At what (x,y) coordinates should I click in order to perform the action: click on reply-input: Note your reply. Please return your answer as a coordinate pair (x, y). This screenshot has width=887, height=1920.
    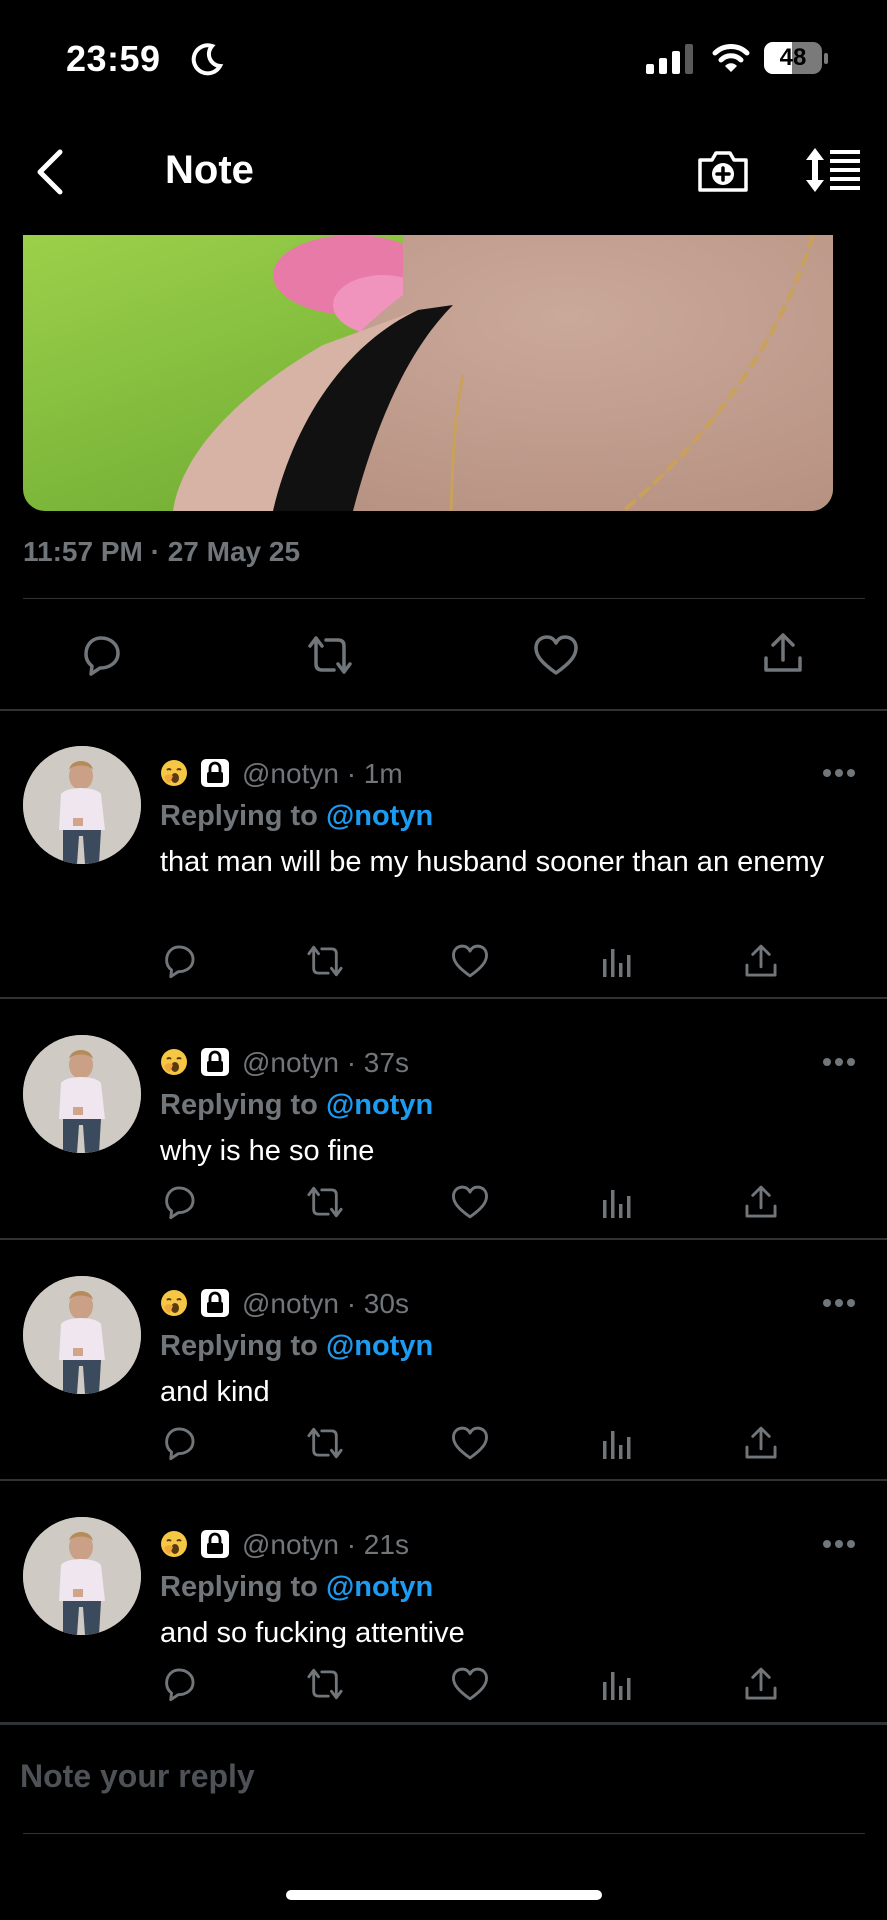
    Looking at the image, I should click on (137, 1776).